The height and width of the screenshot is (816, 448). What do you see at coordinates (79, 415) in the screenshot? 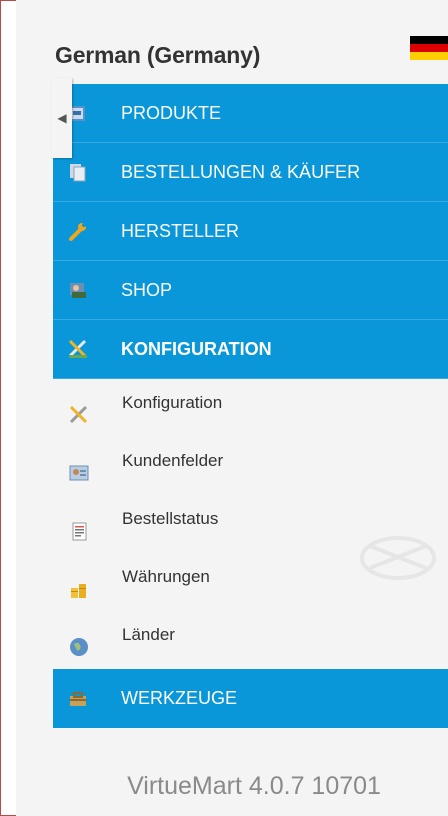
I see `config-tools-icon` at bounding box center [79, 415].